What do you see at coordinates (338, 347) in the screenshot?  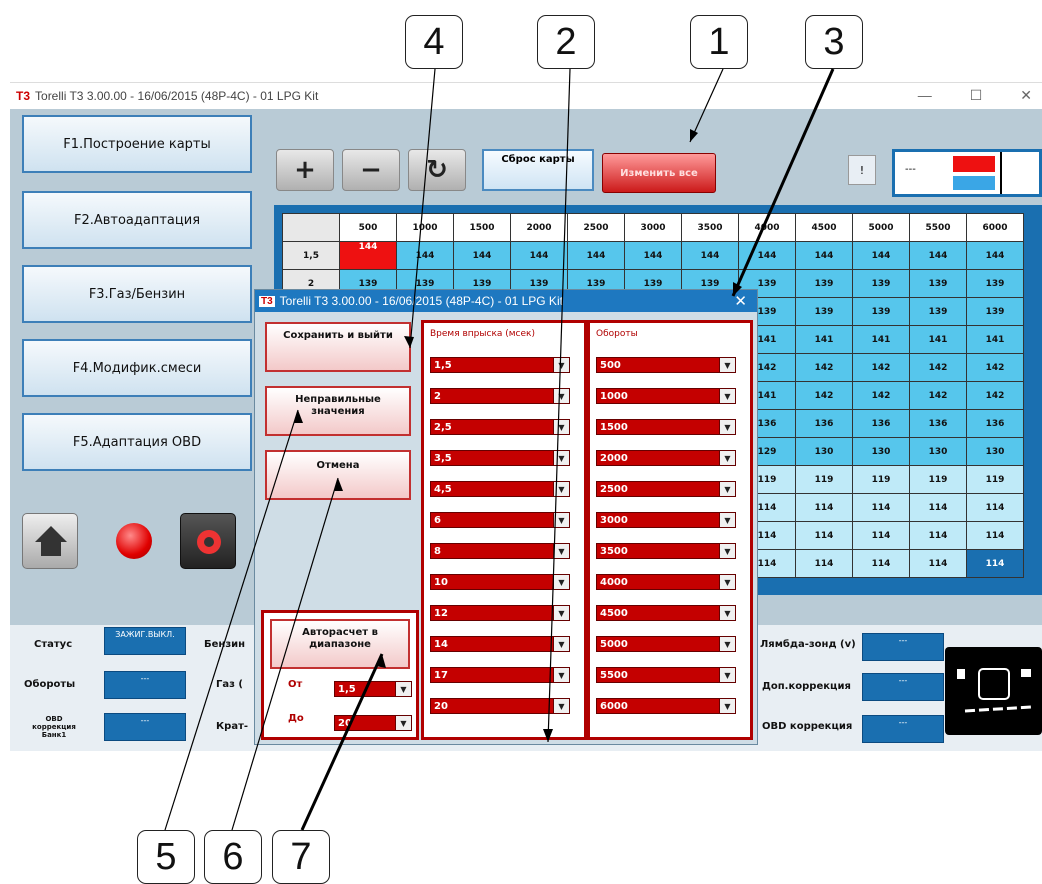 I see `save-exit-button: Сохранить и выйти` at bounding box center [338, 347].